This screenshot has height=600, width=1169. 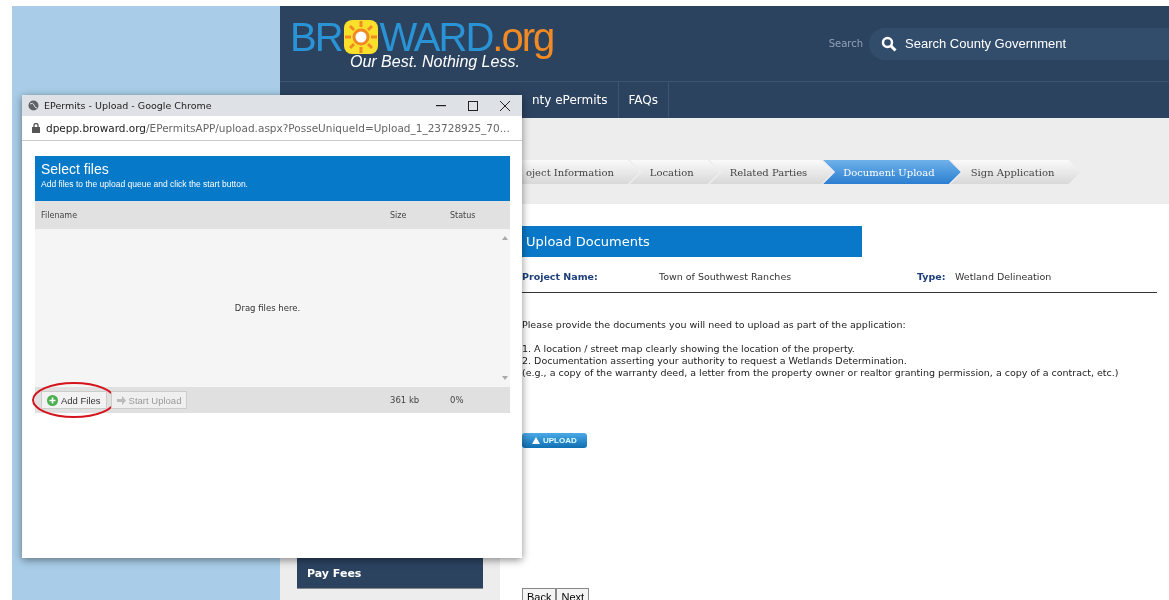 What do you see at coordinates (267, 308) in the screenshot?
I see `drop-hint: Drag files here.` at bounding box center [267, 308].